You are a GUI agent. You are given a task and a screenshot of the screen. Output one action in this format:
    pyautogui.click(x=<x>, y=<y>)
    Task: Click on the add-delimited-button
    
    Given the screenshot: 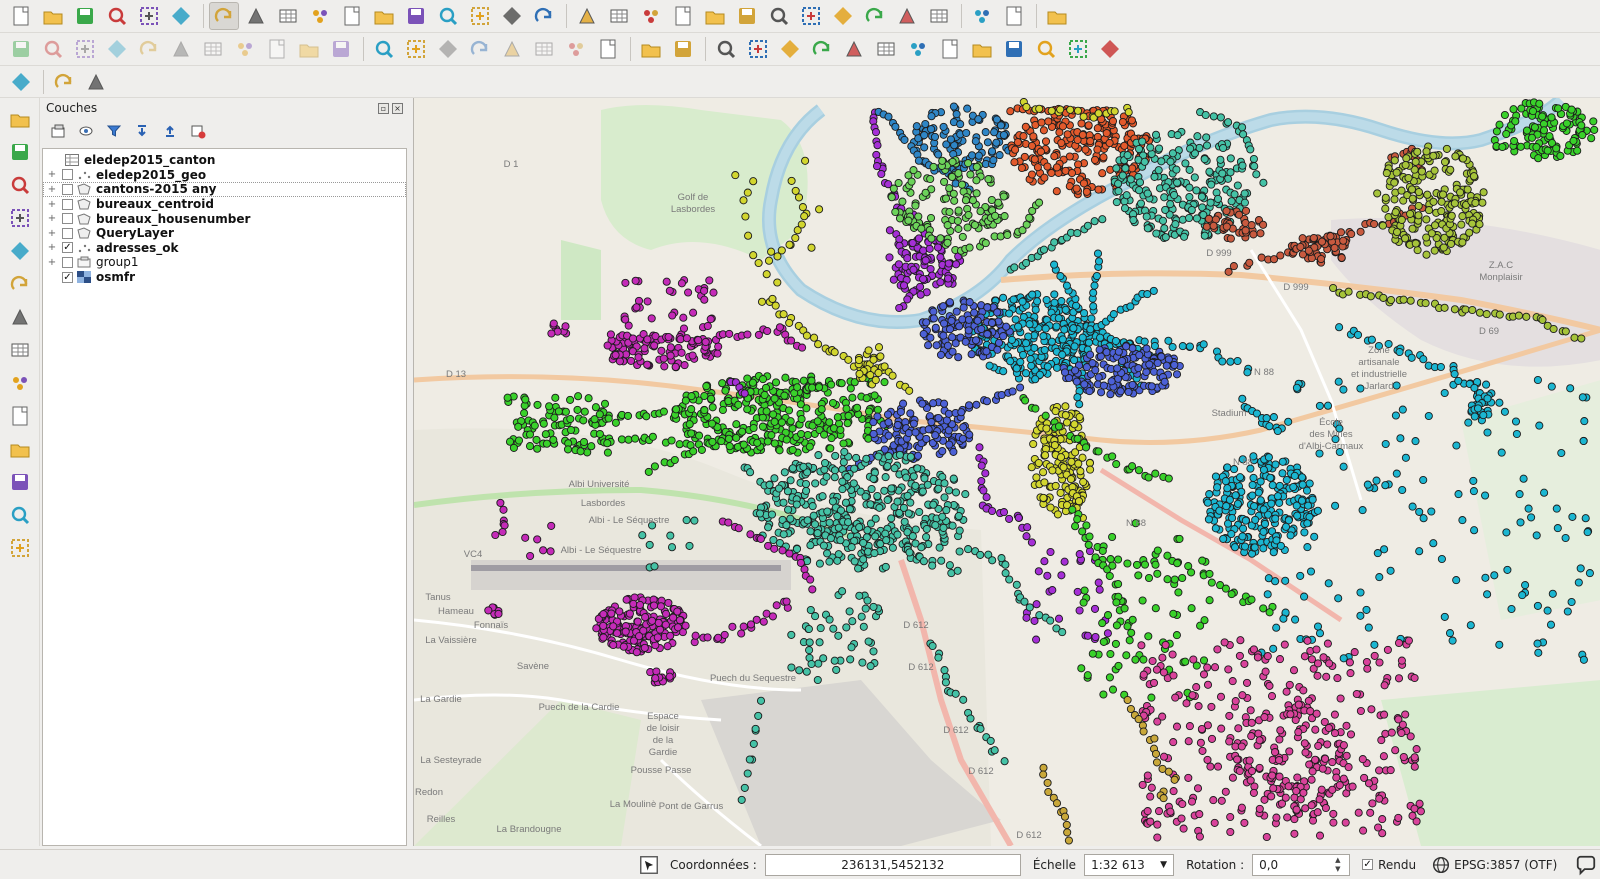 What is the action you would take?
    pyautogui.click(x=20, y=349)
    